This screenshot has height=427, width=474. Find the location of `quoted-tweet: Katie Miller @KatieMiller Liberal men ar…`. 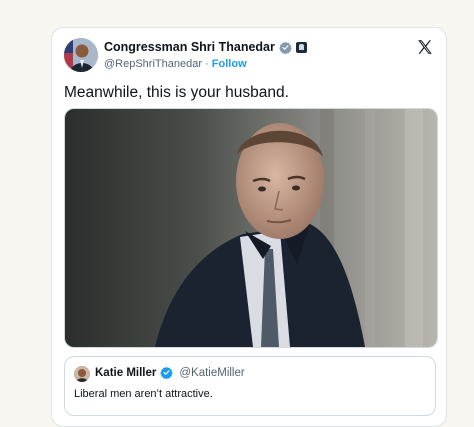

quoted-tweet: Katie Miller @KatieMiller Liberal men ar… is located at coordinates (250, 386).